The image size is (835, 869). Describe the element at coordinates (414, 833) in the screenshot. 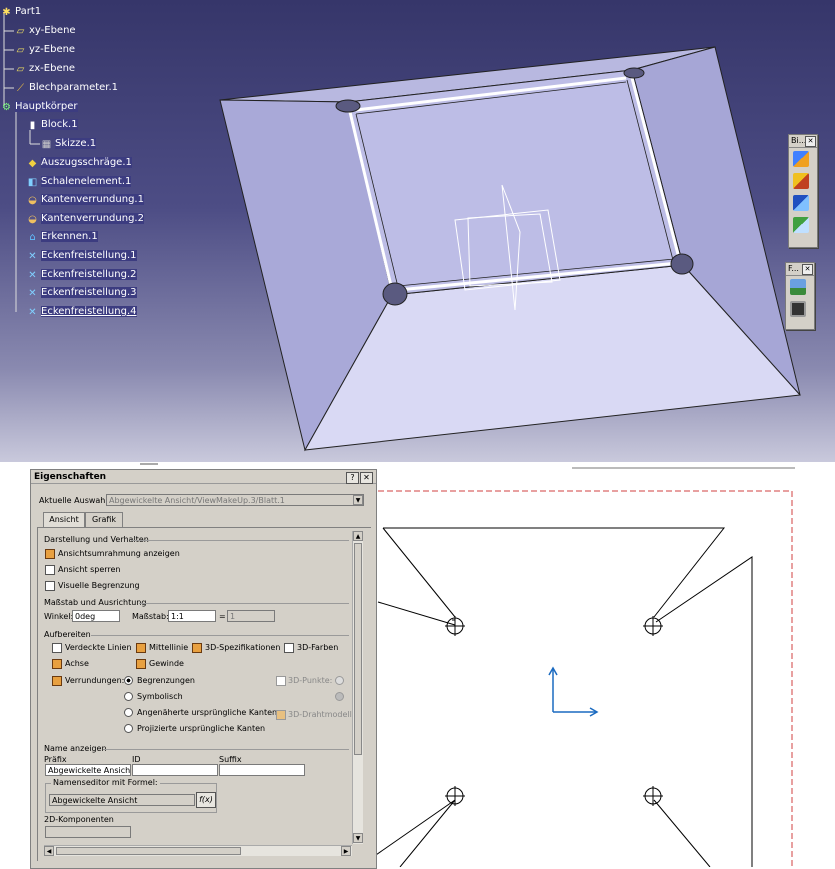

I see `flat-outline-bottom-left` at that location.